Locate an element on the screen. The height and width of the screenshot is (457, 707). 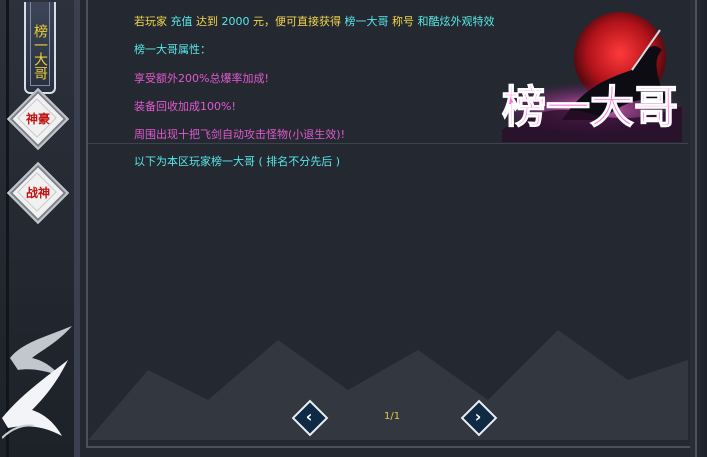
prev-page-button: ‹ is located at coordinates (310, 418).